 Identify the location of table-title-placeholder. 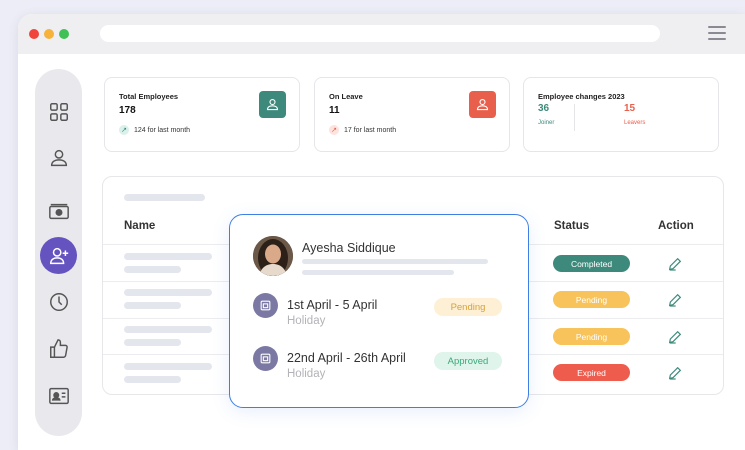
(164, 197).